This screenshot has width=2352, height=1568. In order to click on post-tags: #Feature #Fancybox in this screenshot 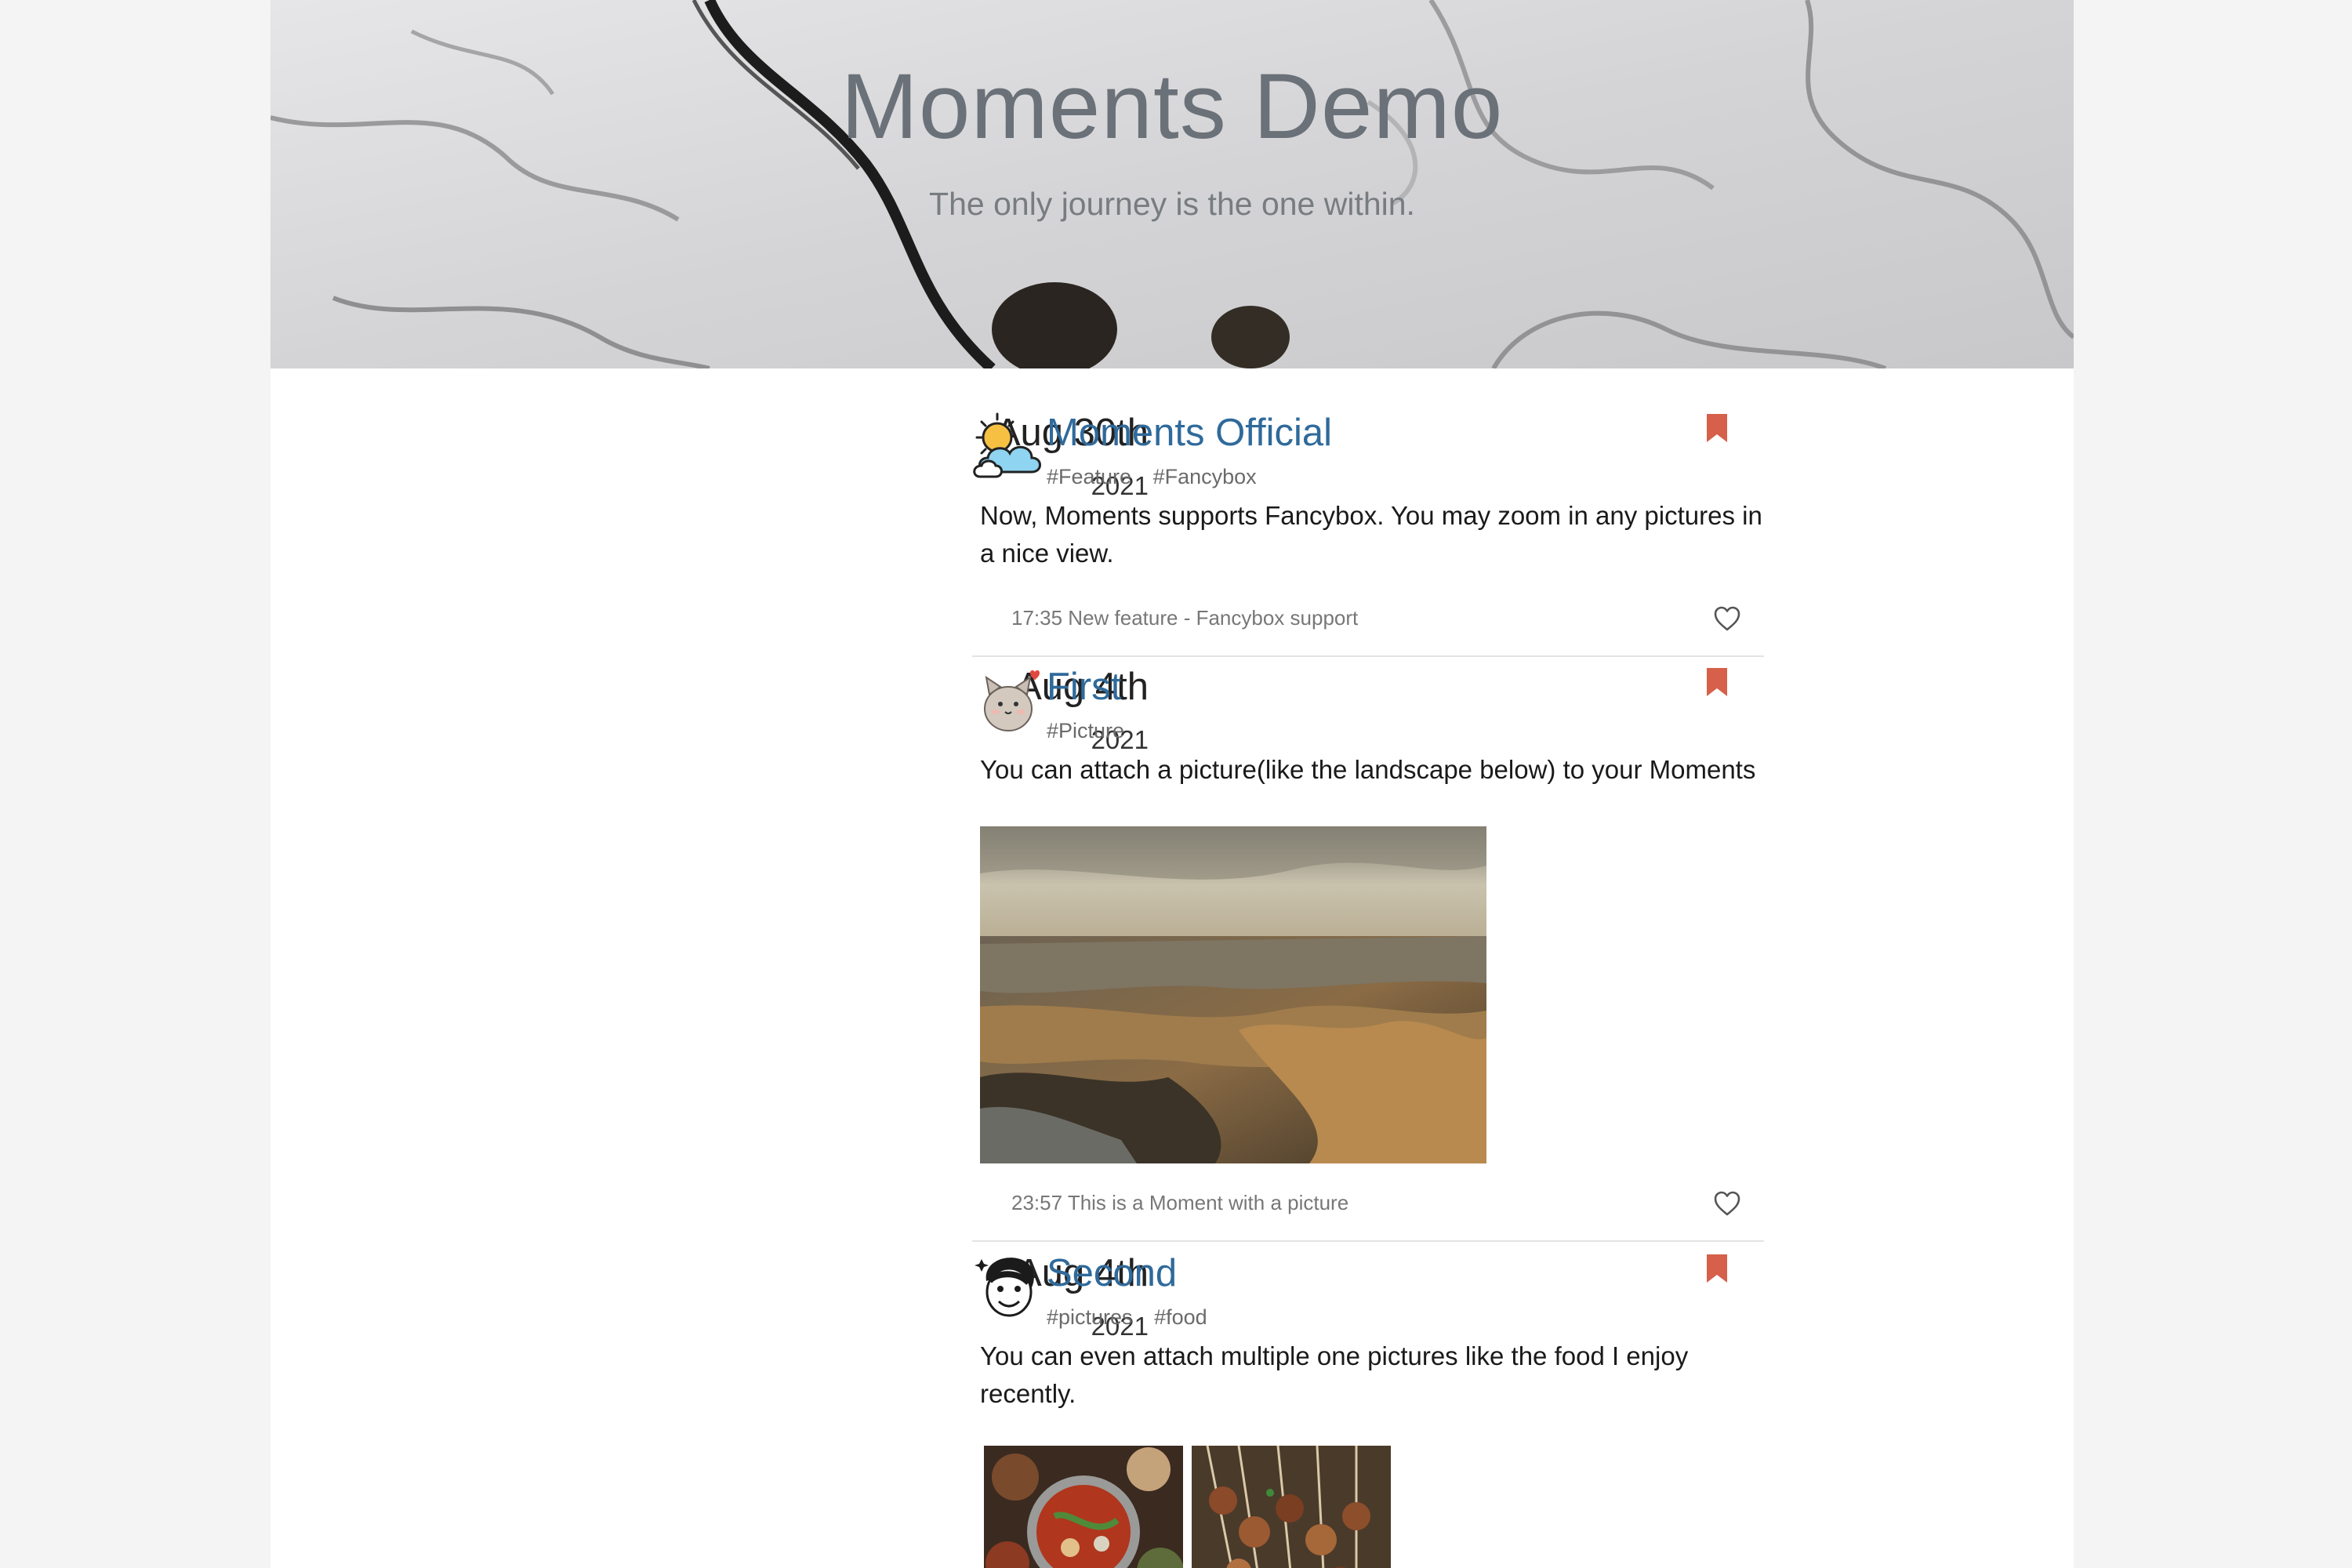, I will do `click(1159, 477)`.